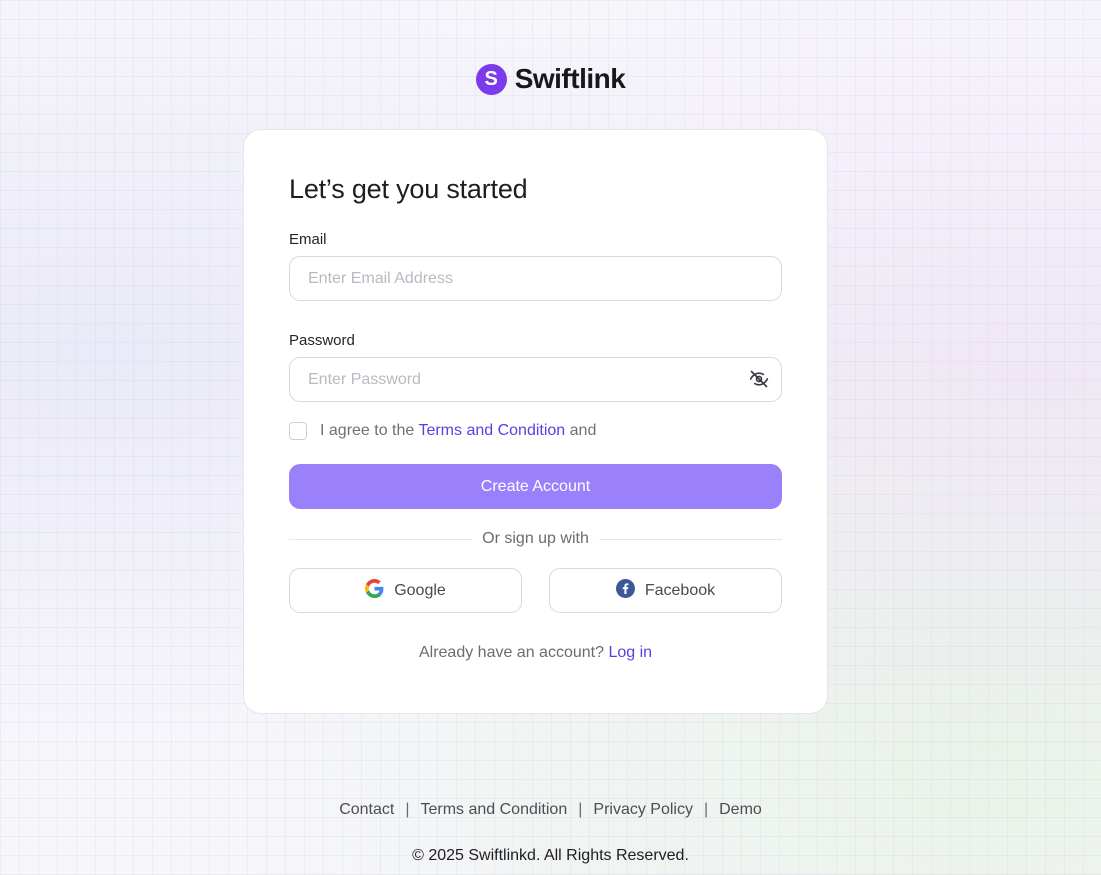  What do you see at coordinates (308, 239) in the screenshot?
I see `email-label: Email` at bounding box center [308, 239].